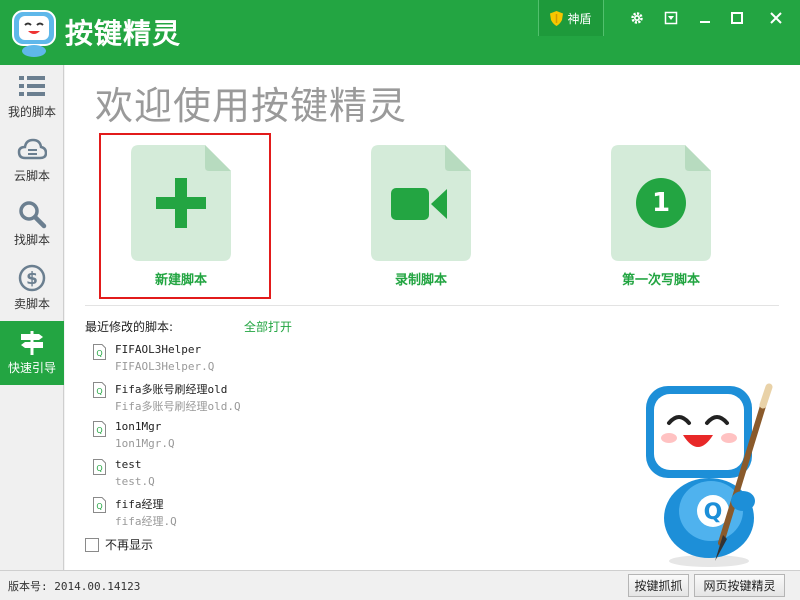  What do you see at coordinates (178, 406) in the screenshot?
I see `file-path: Fifa多账号刷经理old.Q` at bounding box center [178, 406].